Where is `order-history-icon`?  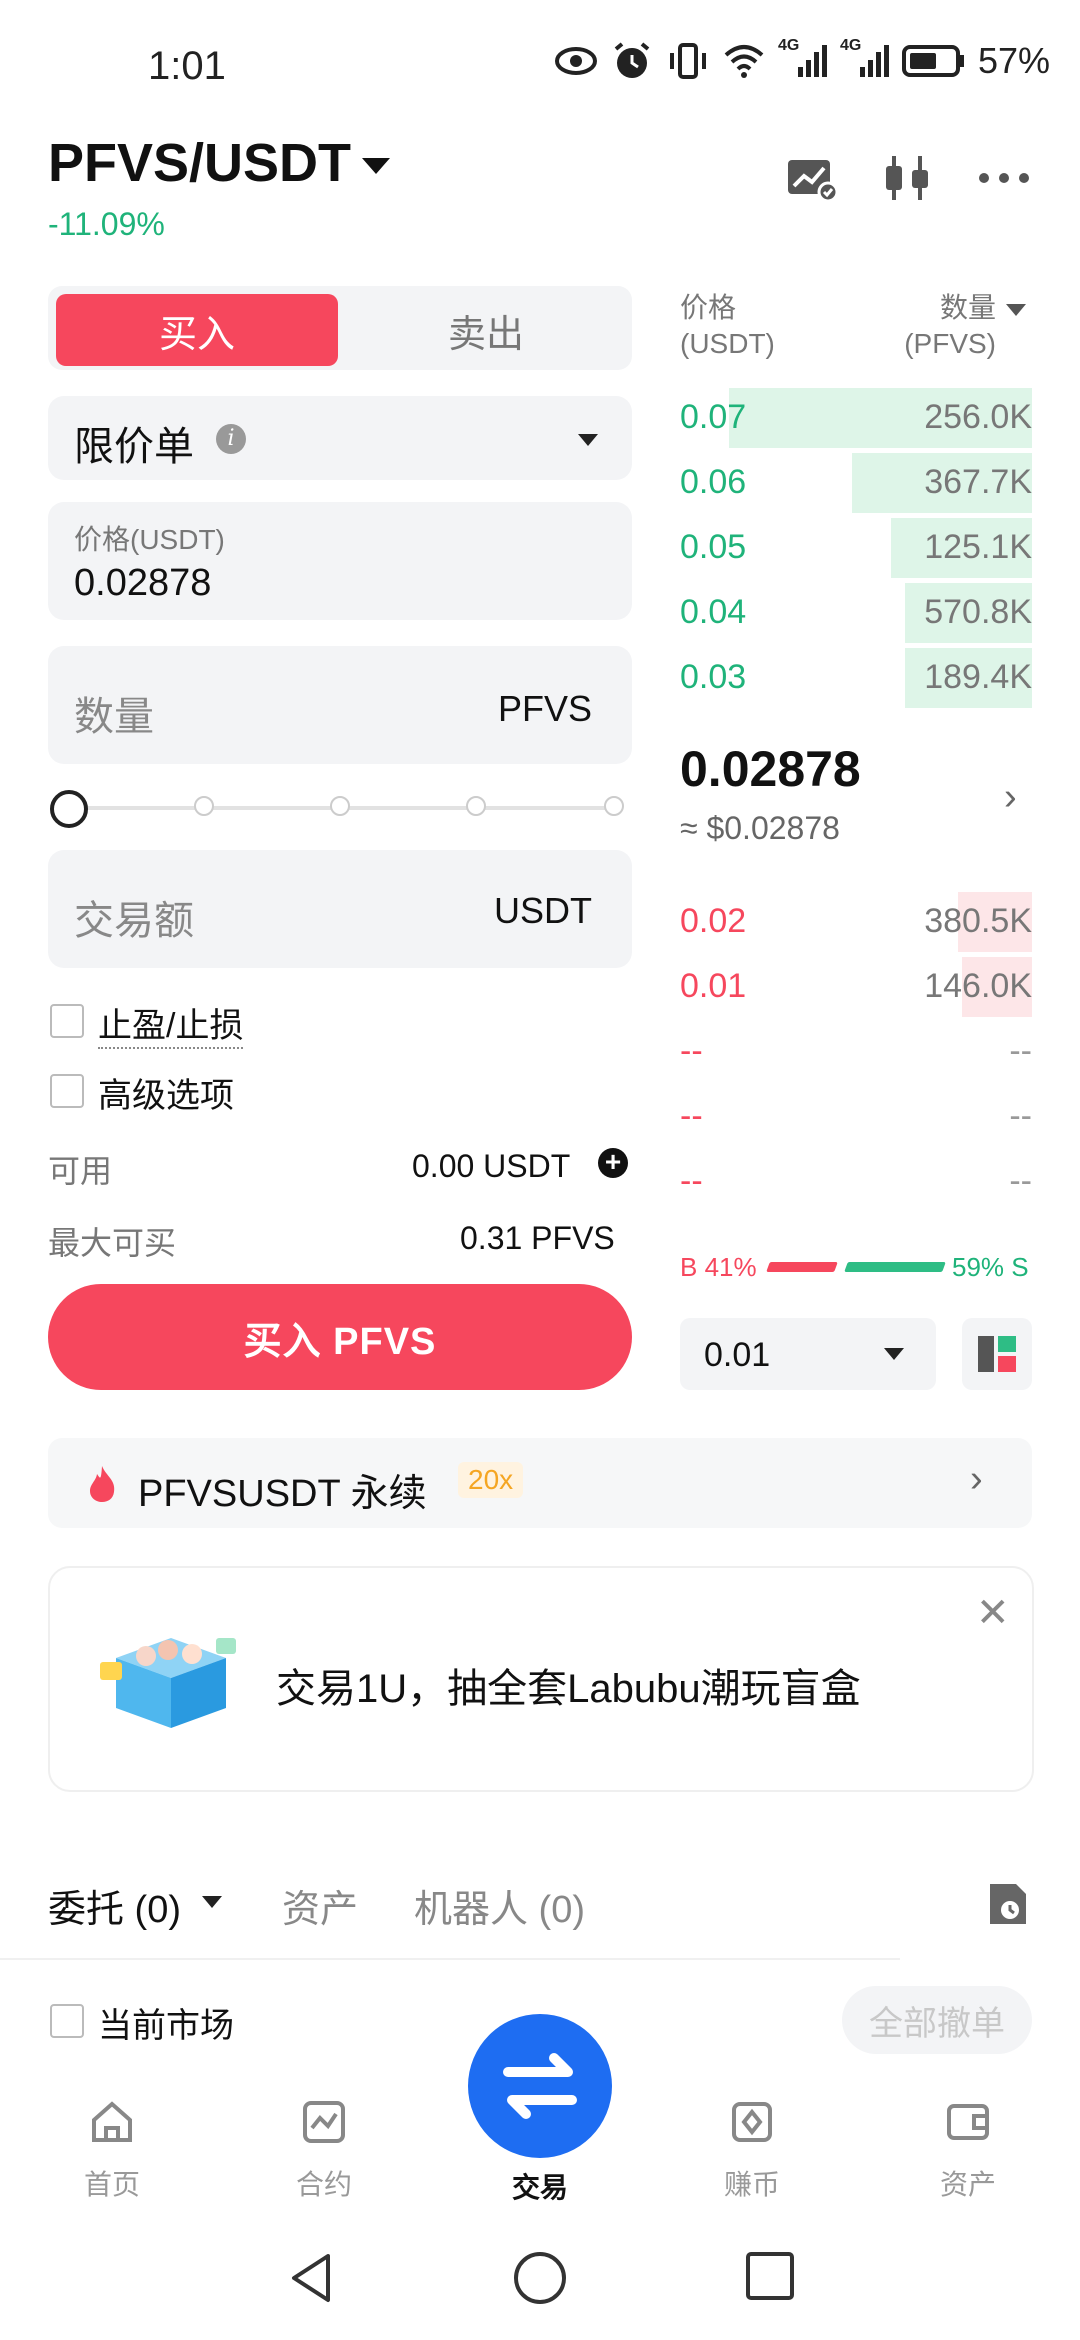
order-history-icon is located at coordinates (1008, 1904).